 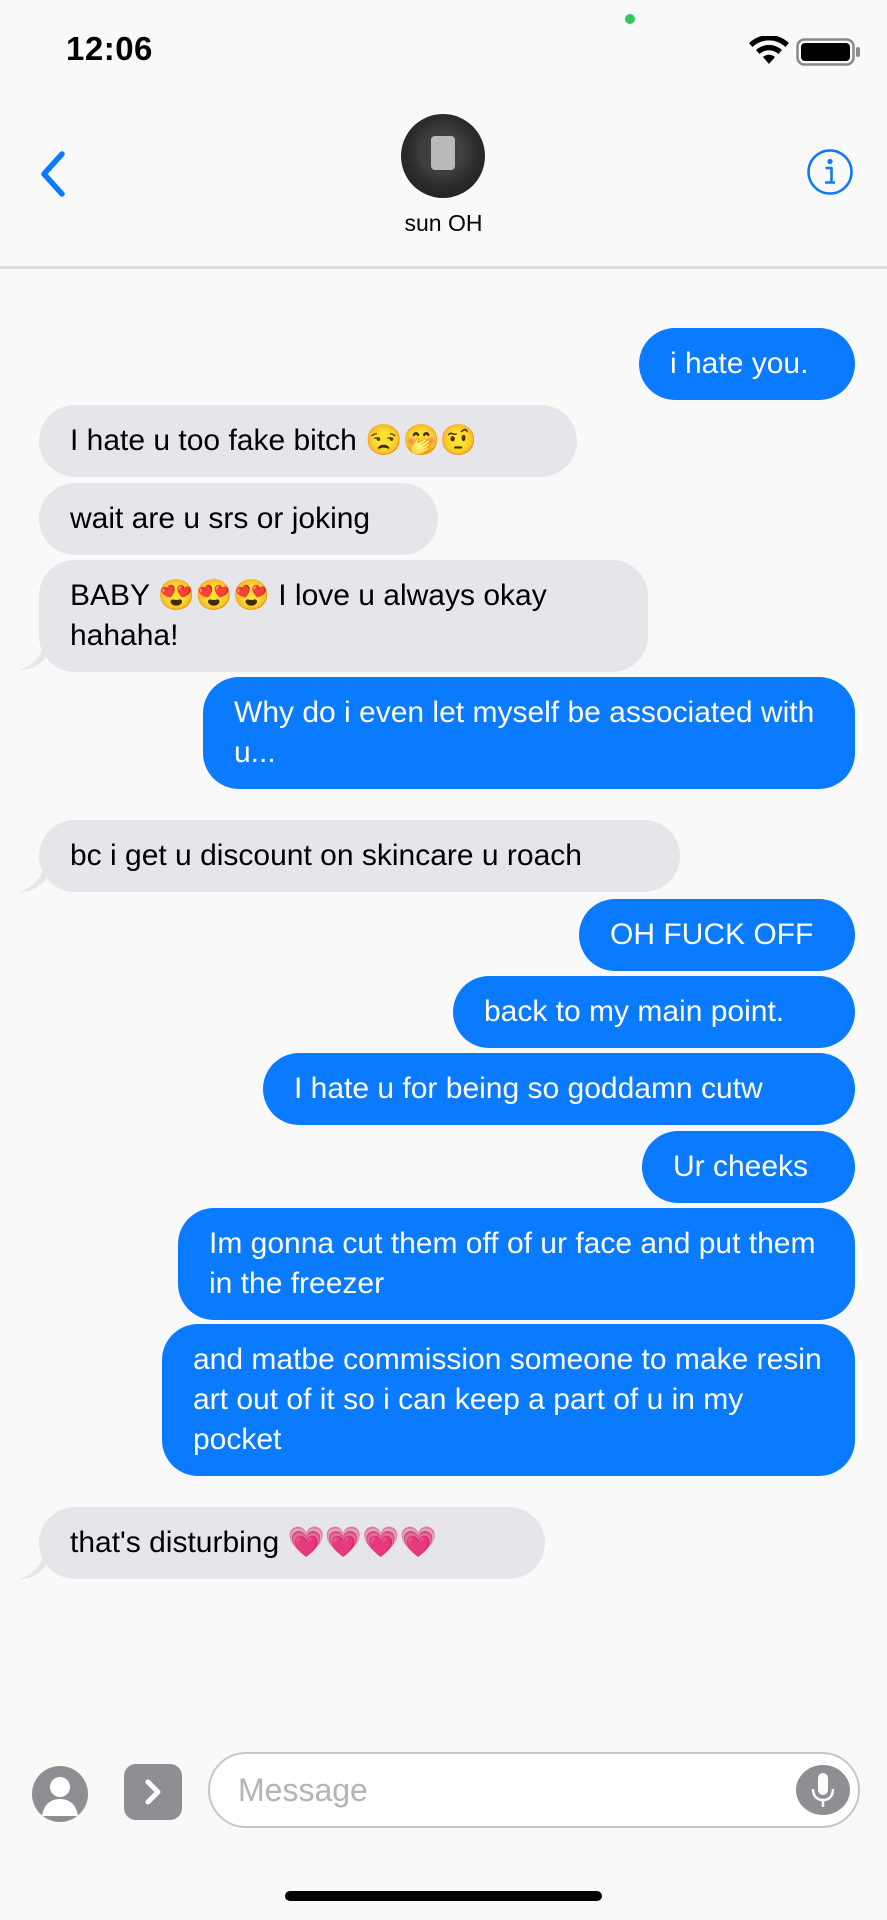 I want to click on message-bubble-incoming: wait are u srs or joking, so click(x=238, y=519).